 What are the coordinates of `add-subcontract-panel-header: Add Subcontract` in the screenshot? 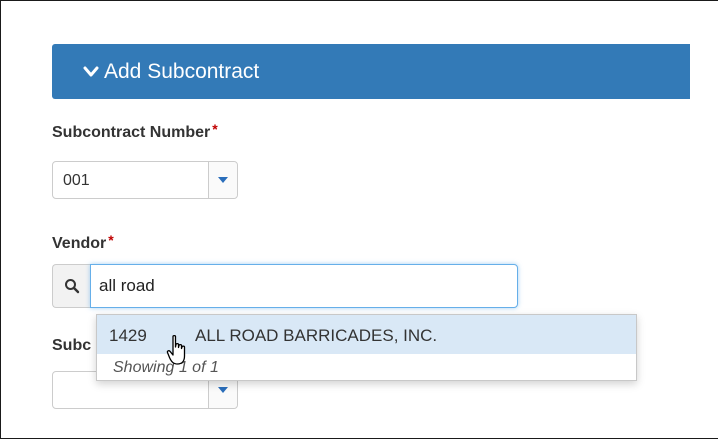 It's located at (371, 71).